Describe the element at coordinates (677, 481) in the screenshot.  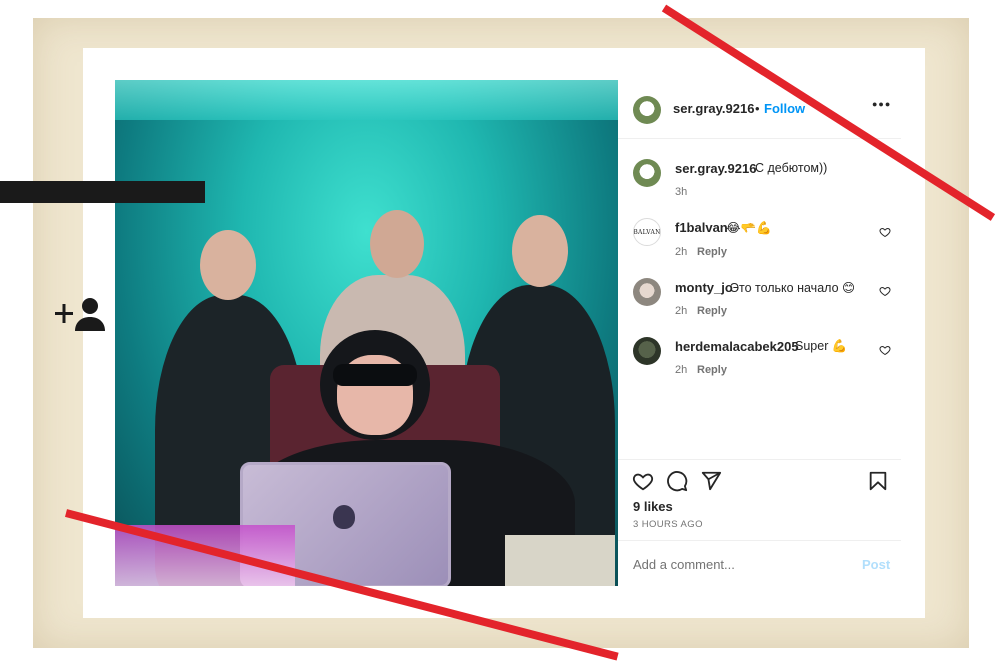
I see `comment-icon` at that location.